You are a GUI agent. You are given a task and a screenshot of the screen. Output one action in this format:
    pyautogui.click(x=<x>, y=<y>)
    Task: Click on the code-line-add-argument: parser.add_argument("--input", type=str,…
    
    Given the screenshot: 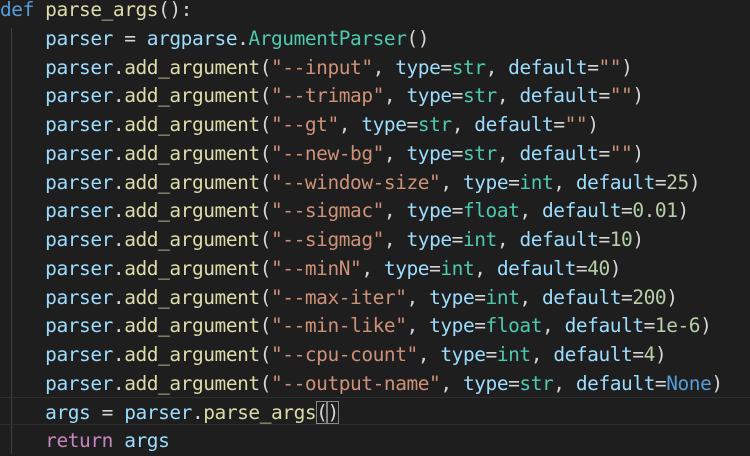 What is the action you would take?
    pyautogui.click(x=316, y=68)
    